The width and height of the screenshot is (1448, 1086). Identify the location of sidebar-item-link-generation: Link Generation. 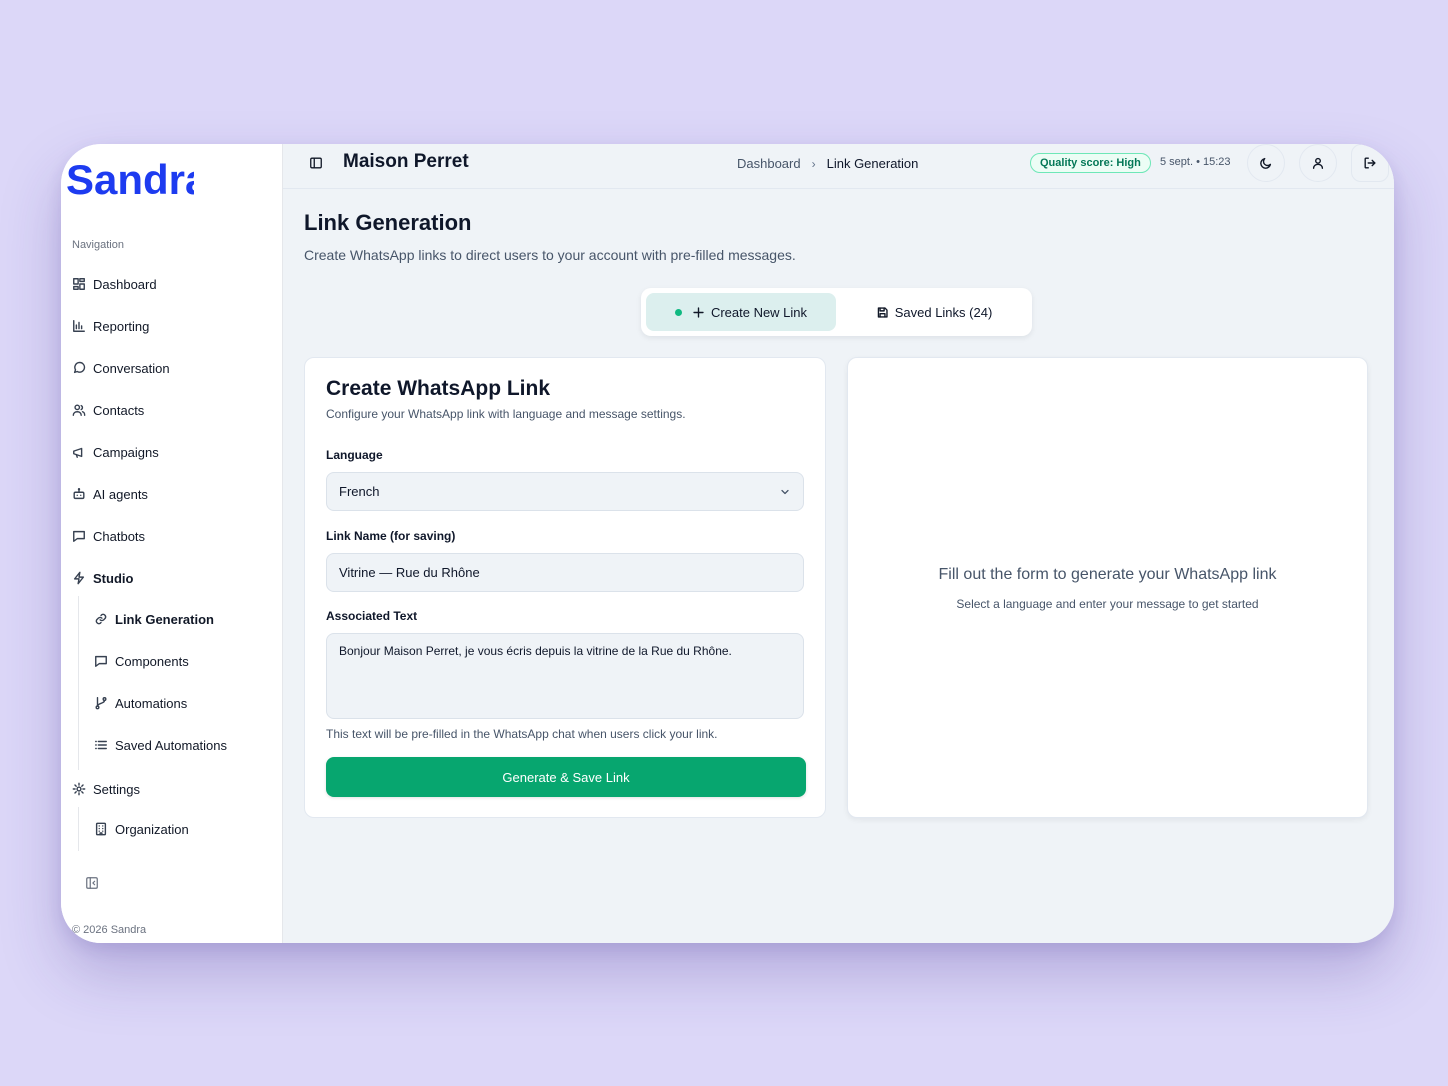
(154, 619).